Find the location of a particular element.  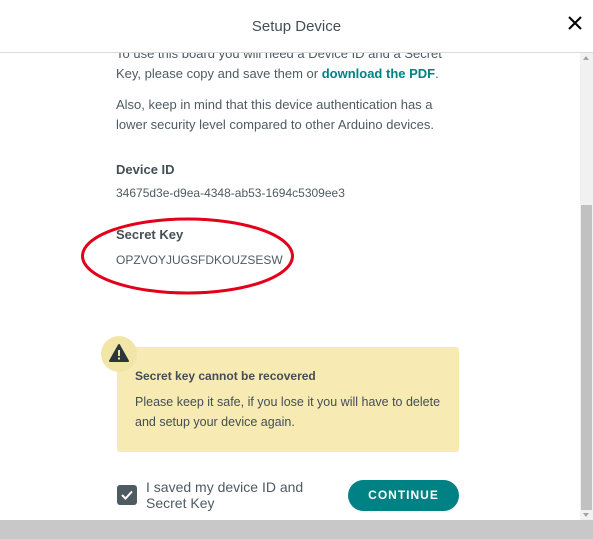

scrollbar-thumb is located at coordinates (586, 357).